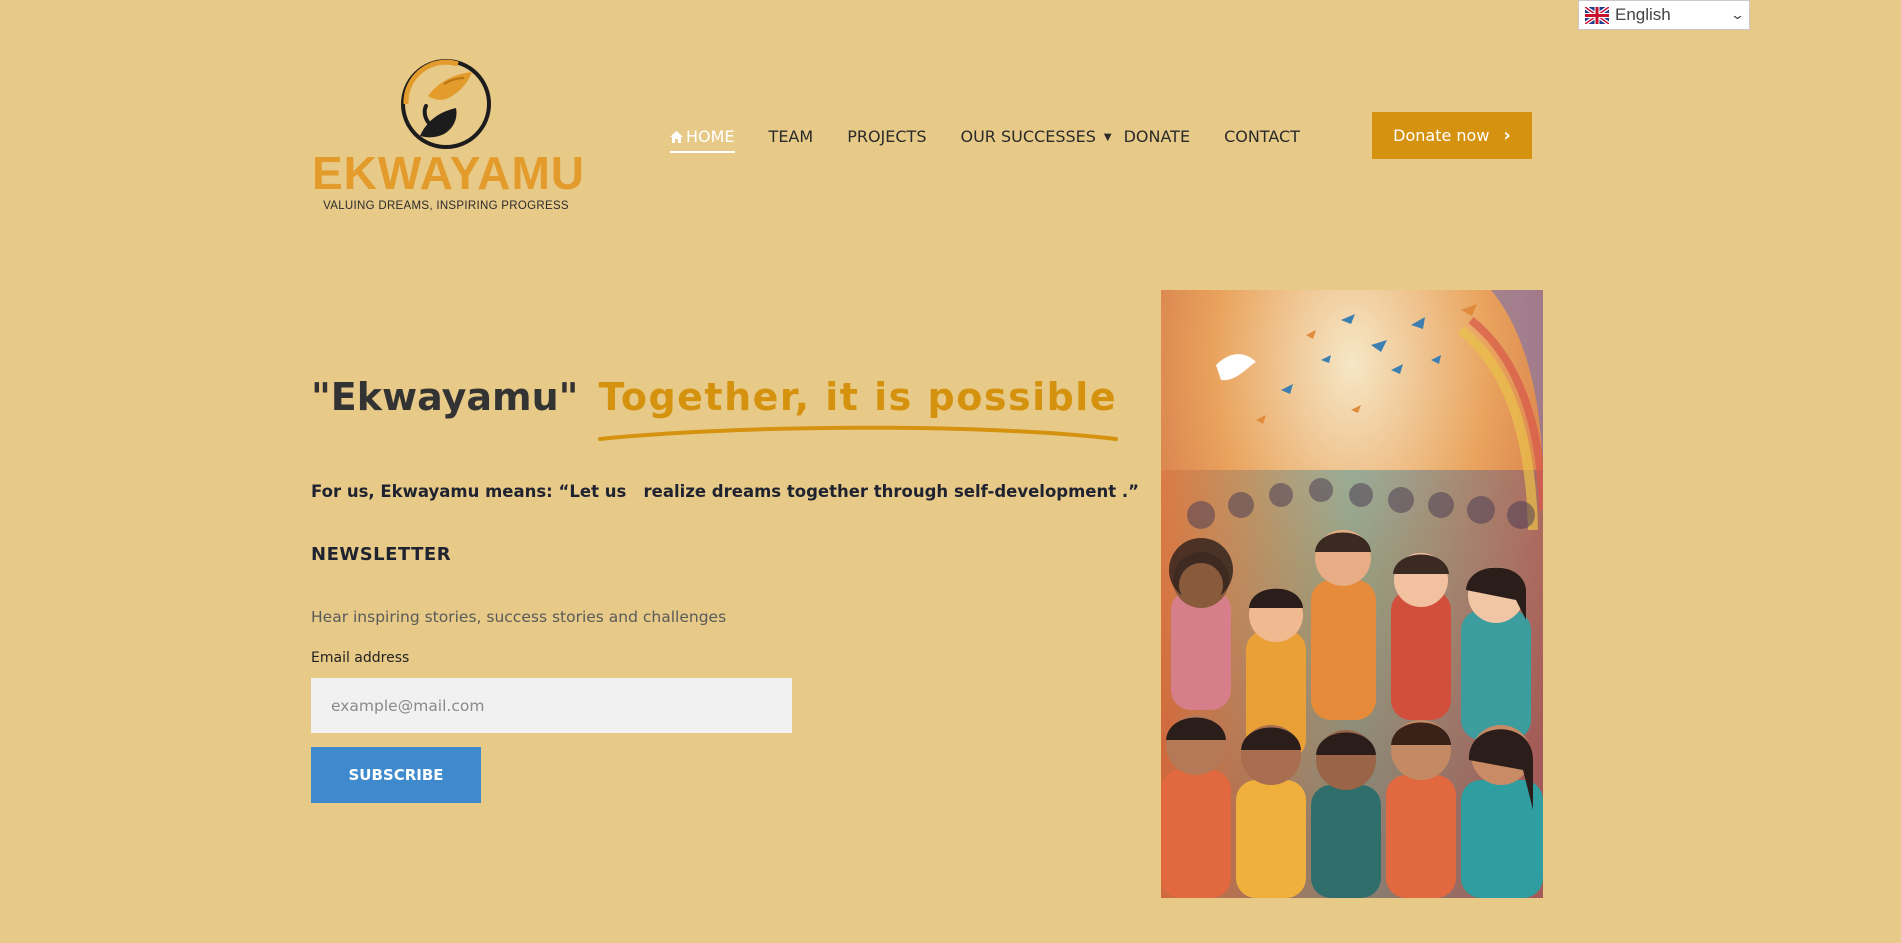 The height and width of the screenshot is (943, 1901). I want to click on hero-illustration, so click(1352, 594).